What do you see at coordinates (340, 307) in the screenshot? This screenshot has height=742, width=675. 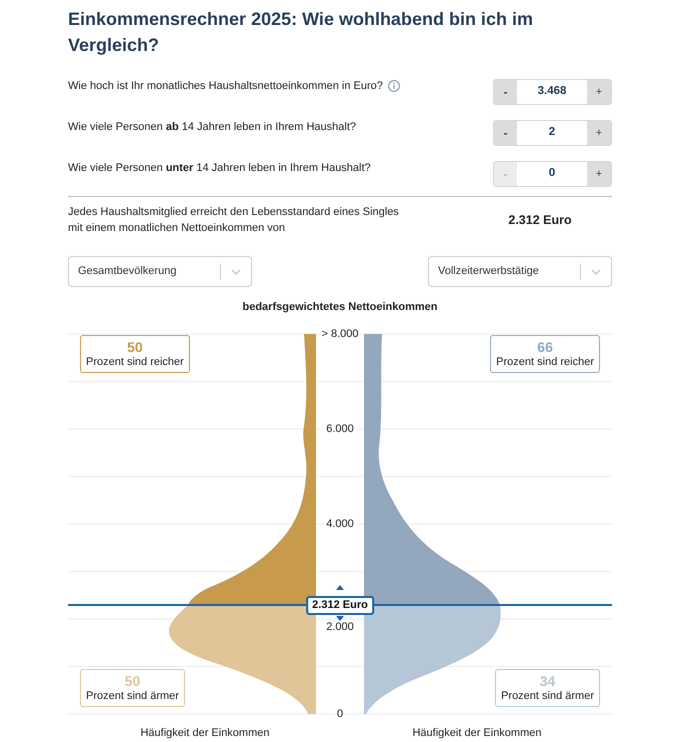 I see `chart-title: bedarfsgewichtetes Nettoeinkommen` at bounding box center [340, 307].